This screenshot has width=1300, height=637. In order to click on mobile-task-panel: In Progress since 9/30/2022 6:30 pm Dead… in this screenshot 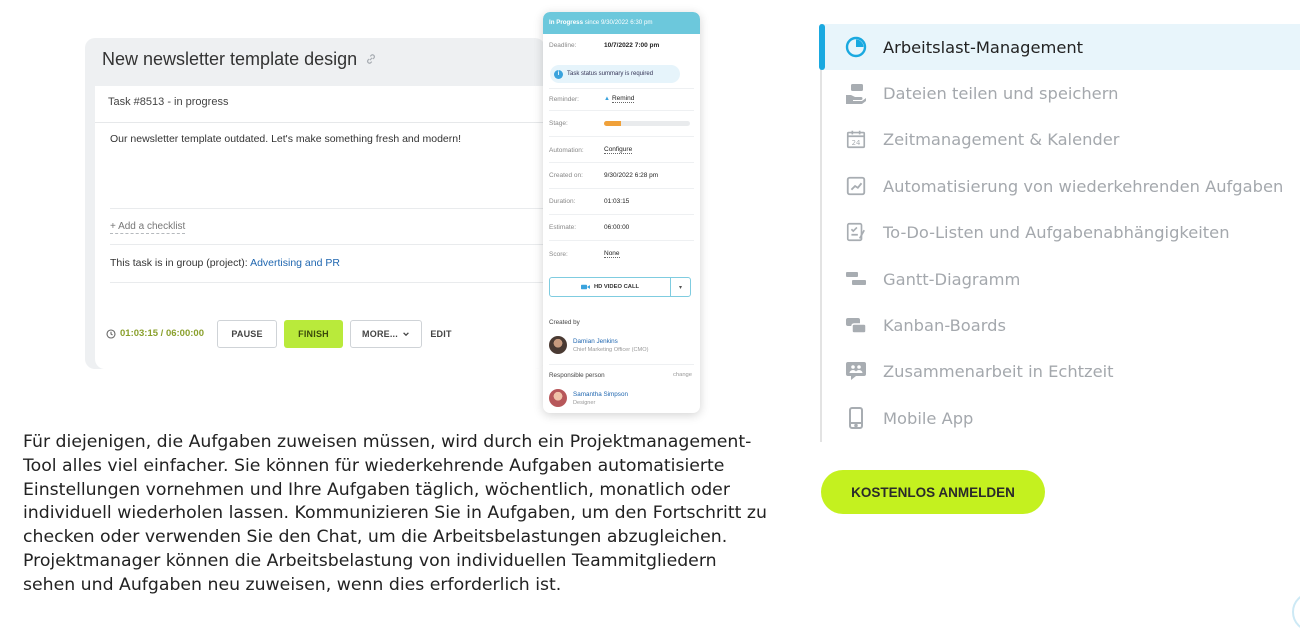, I will do `click(621, 212)`.